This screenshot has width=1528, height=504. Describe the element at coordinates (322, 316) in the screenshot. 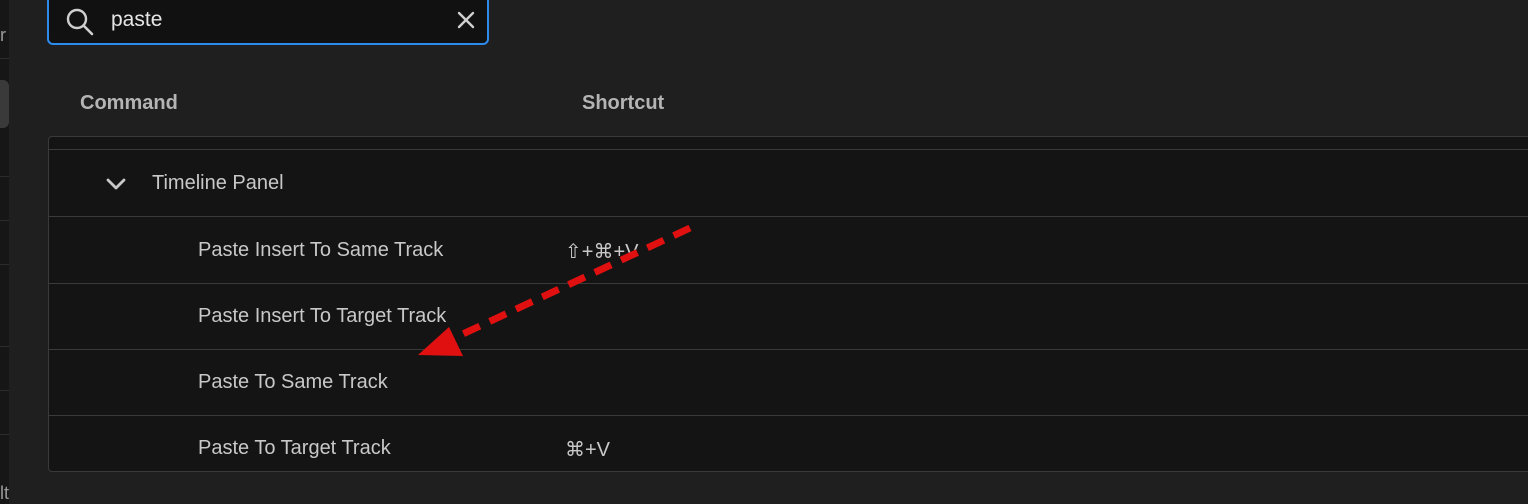

I see `command-label: Paste Insert To Target Track` at that location.